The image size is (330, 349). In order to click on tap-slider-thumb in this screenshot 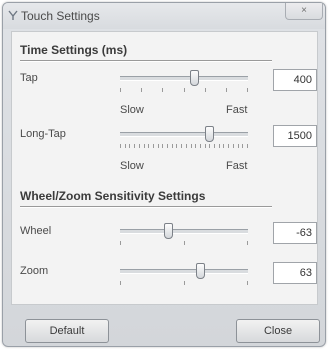, I will do `click(194, 78)`.